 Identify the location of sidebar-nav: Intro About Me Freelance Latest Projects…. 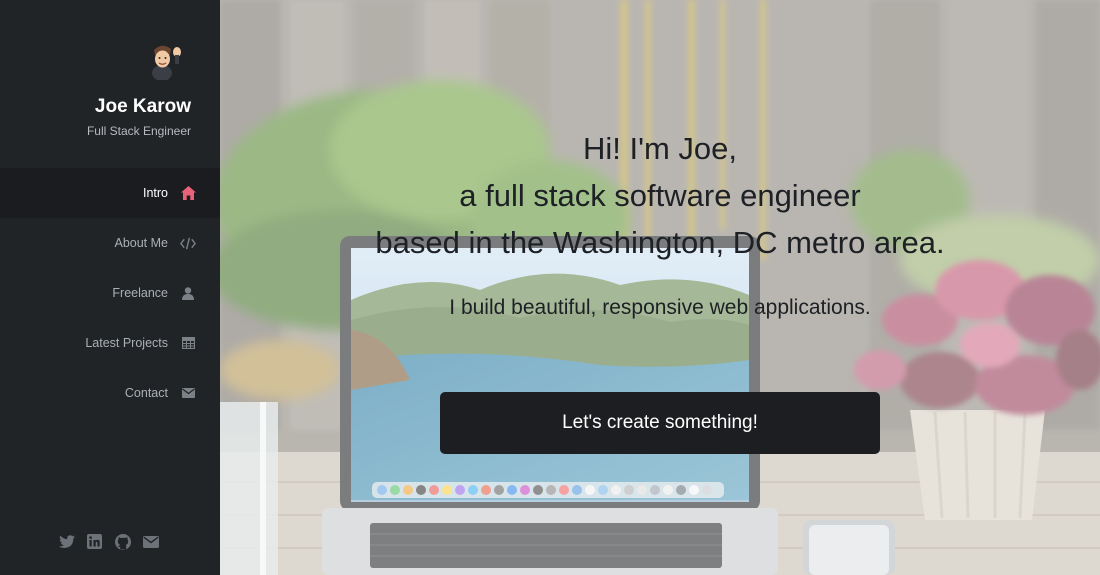
(110, 293).